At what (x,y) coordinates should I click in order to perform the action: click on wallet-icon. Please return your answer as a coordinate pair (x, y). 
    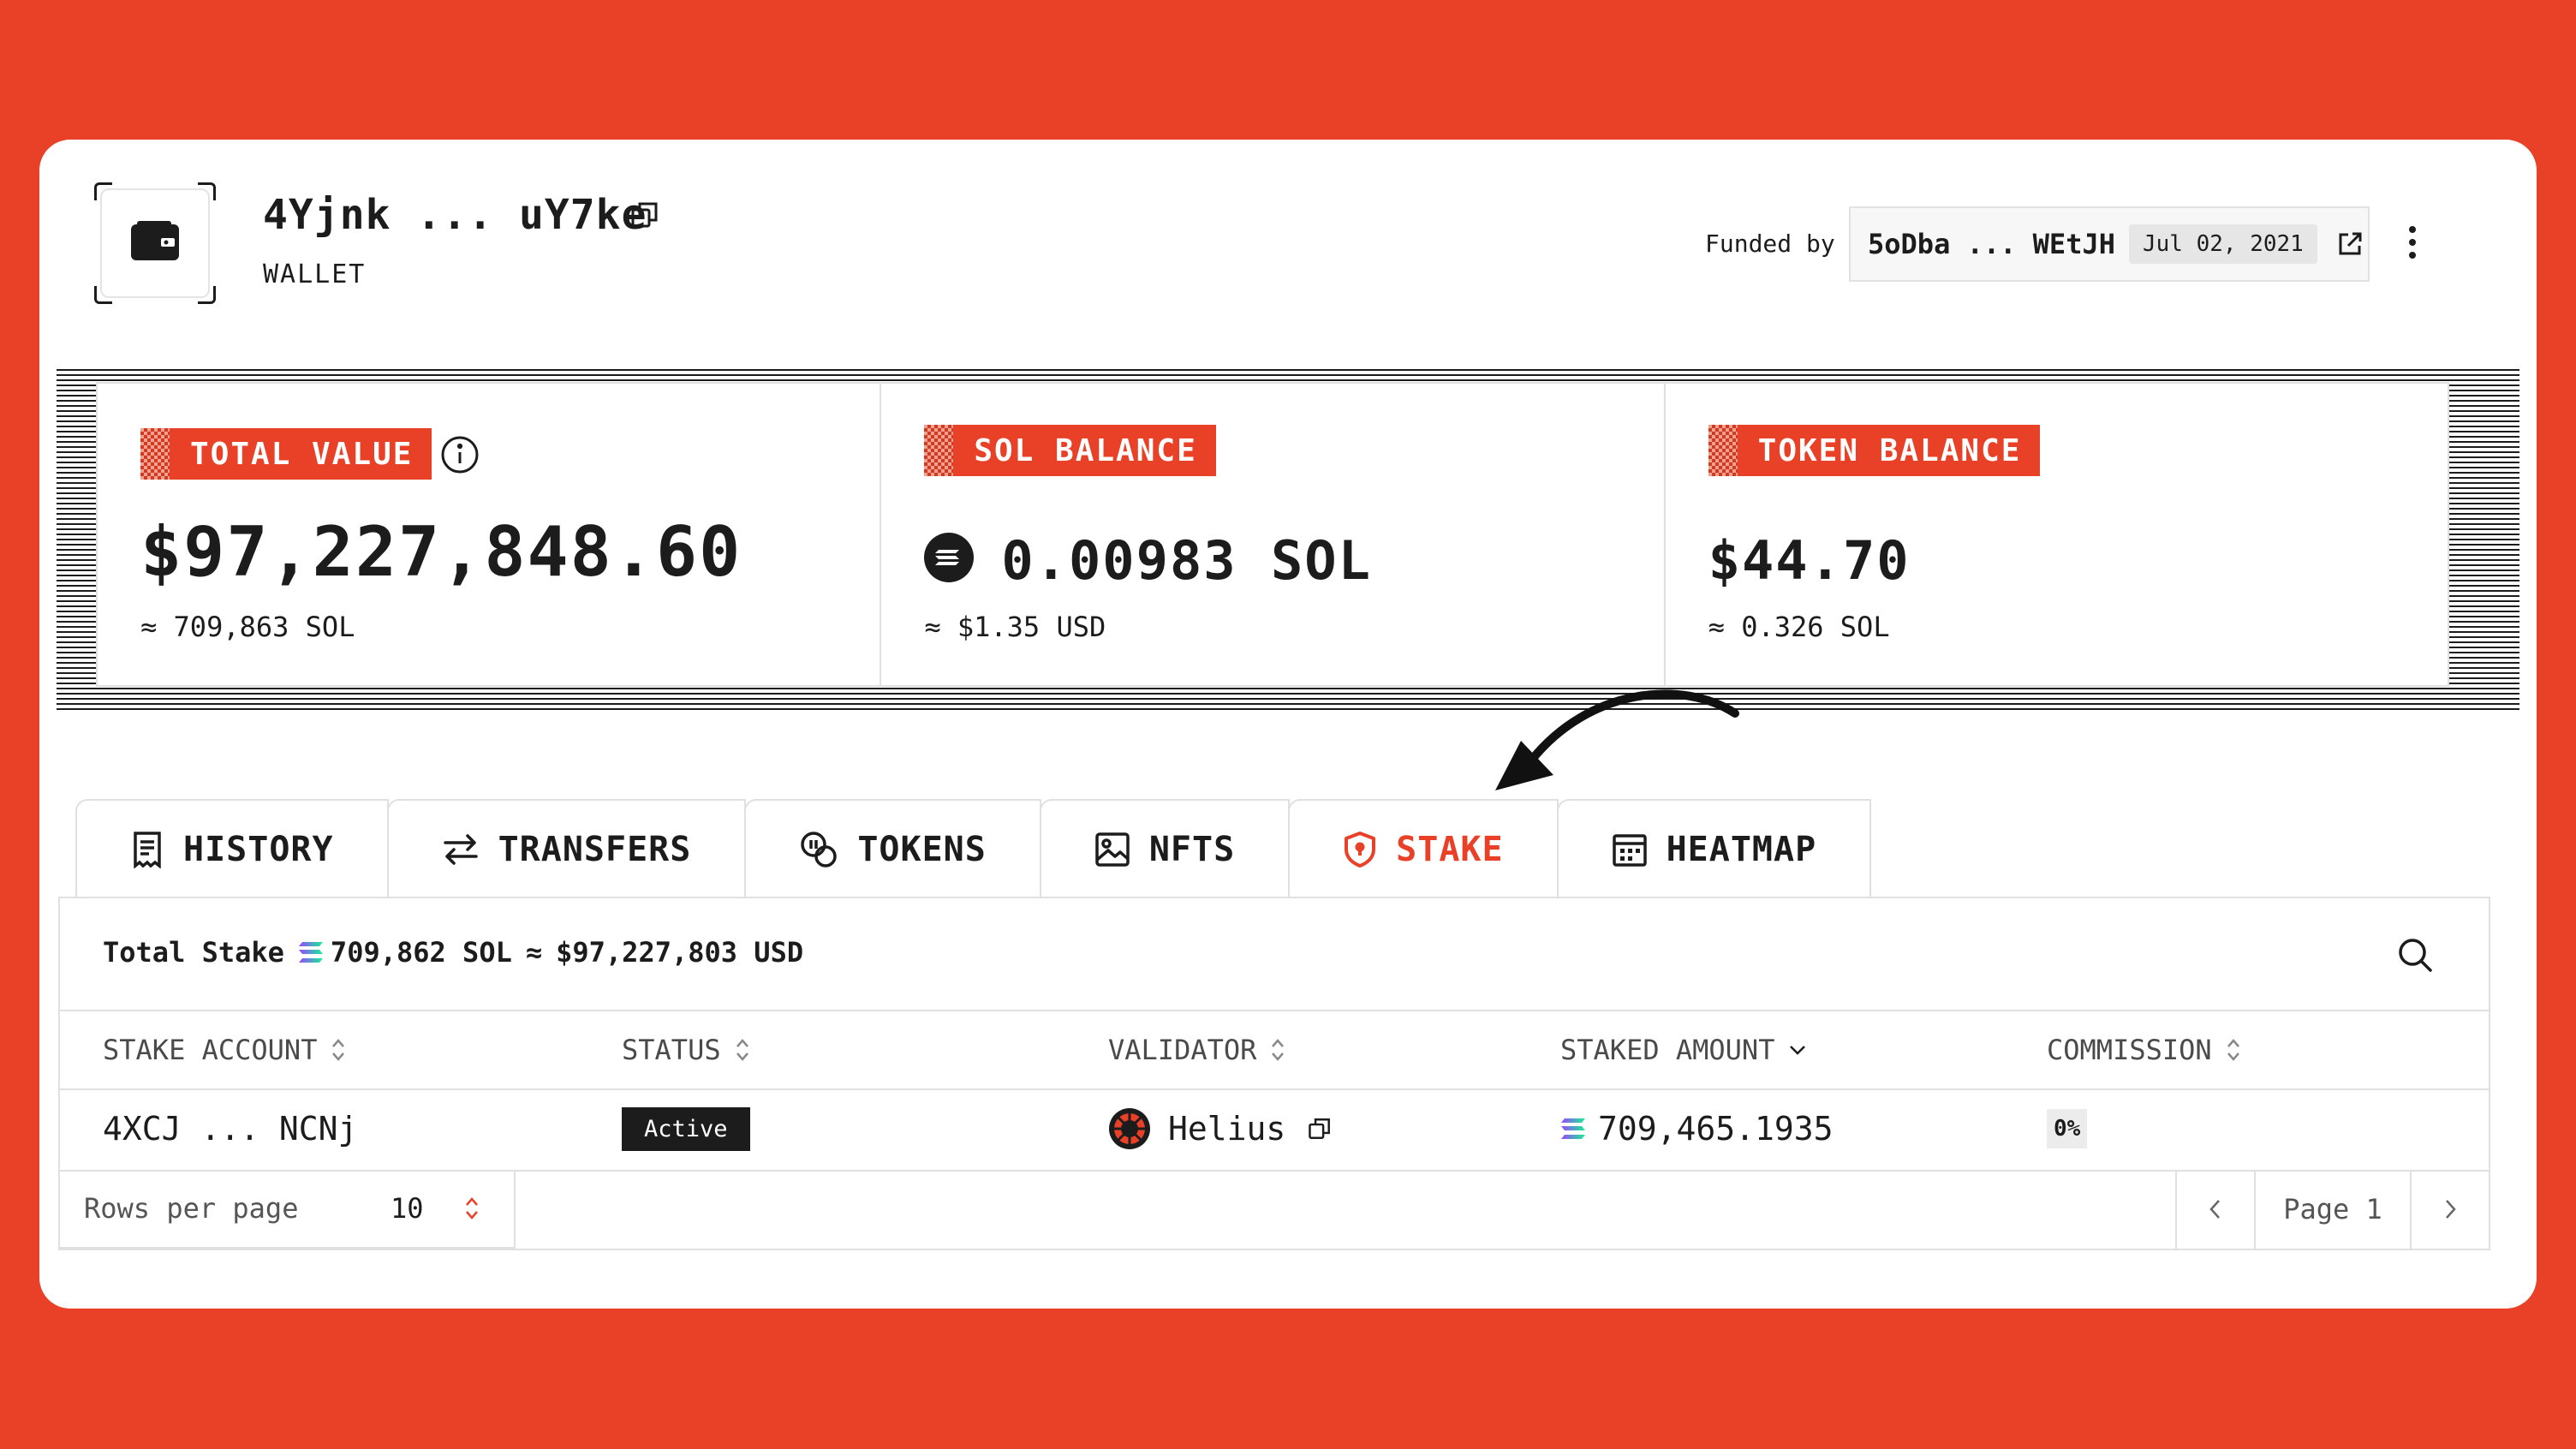
    Looking at the image, I should click on (155, 243).